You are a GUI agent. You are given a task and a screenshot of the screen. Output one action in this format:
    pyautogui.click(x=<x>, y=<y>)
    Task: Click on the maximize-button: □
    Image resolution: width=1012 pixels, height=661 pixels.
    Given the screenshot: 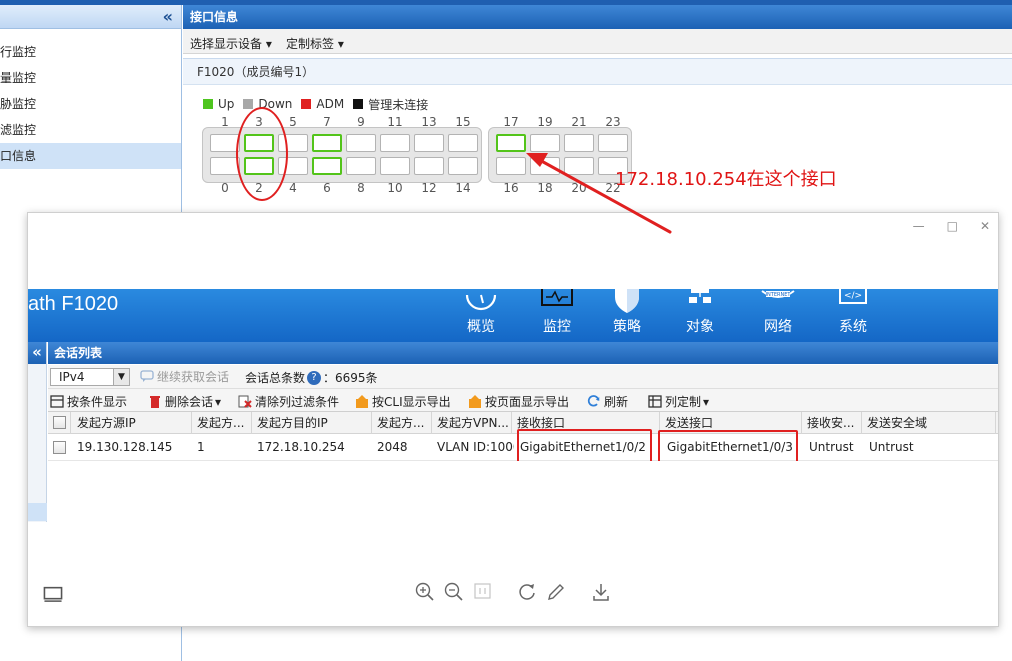 What is the action you would take?
    pyautogui.click(x=952, y=226)
    